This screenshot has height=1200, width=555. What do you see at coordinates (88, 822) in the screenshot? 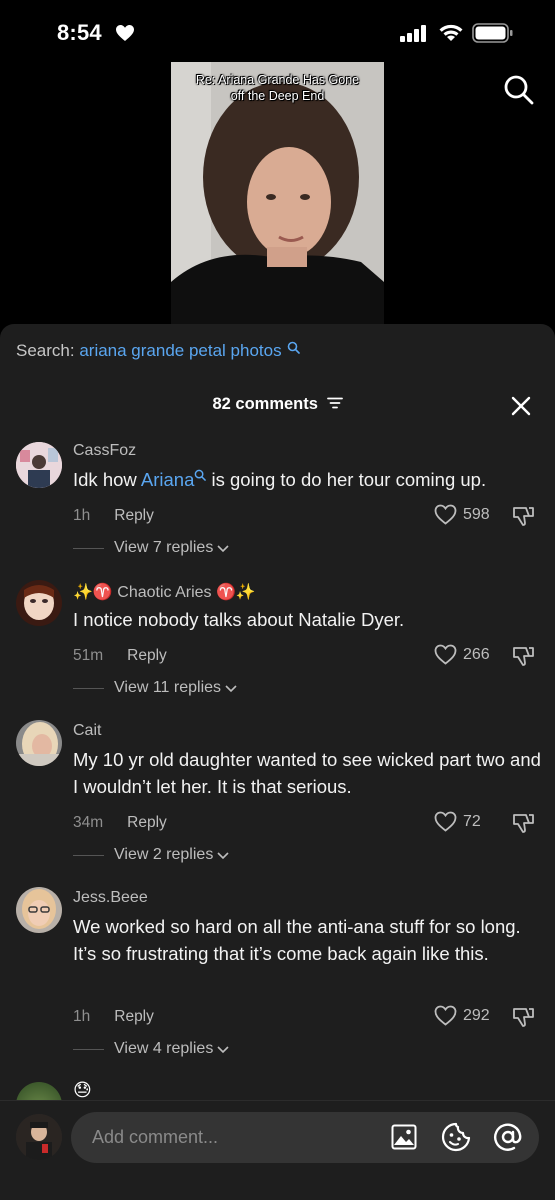
I see `comment-time: 34m` at bounding box center [88, 822].